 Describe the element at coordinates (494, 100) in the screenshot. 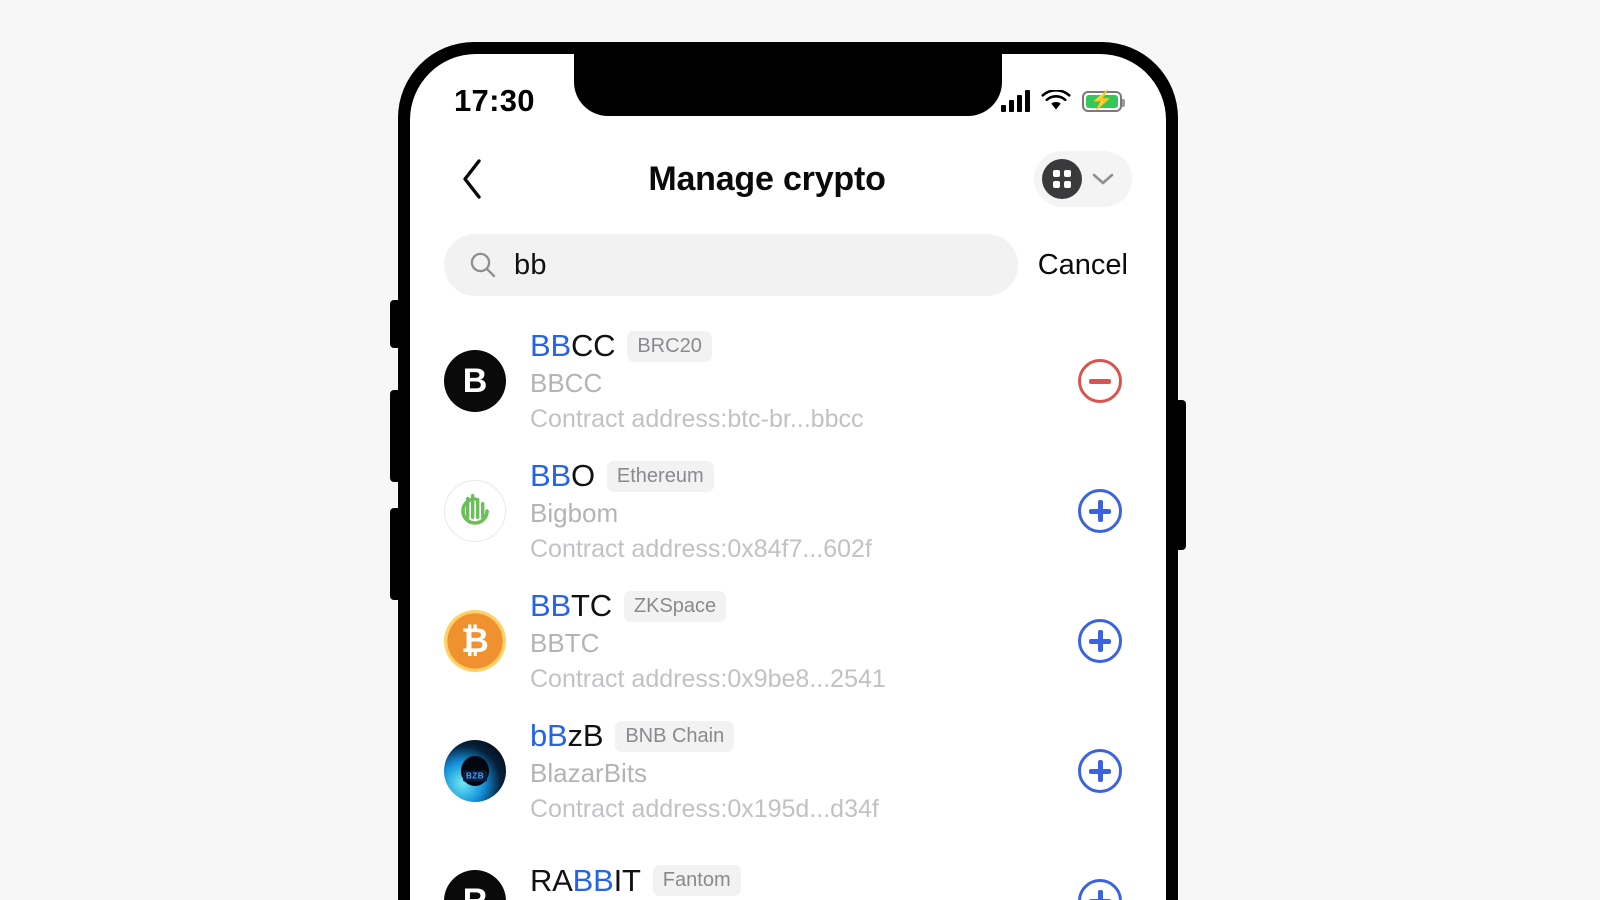

I see `status-bar-time: 17:30` at that location.